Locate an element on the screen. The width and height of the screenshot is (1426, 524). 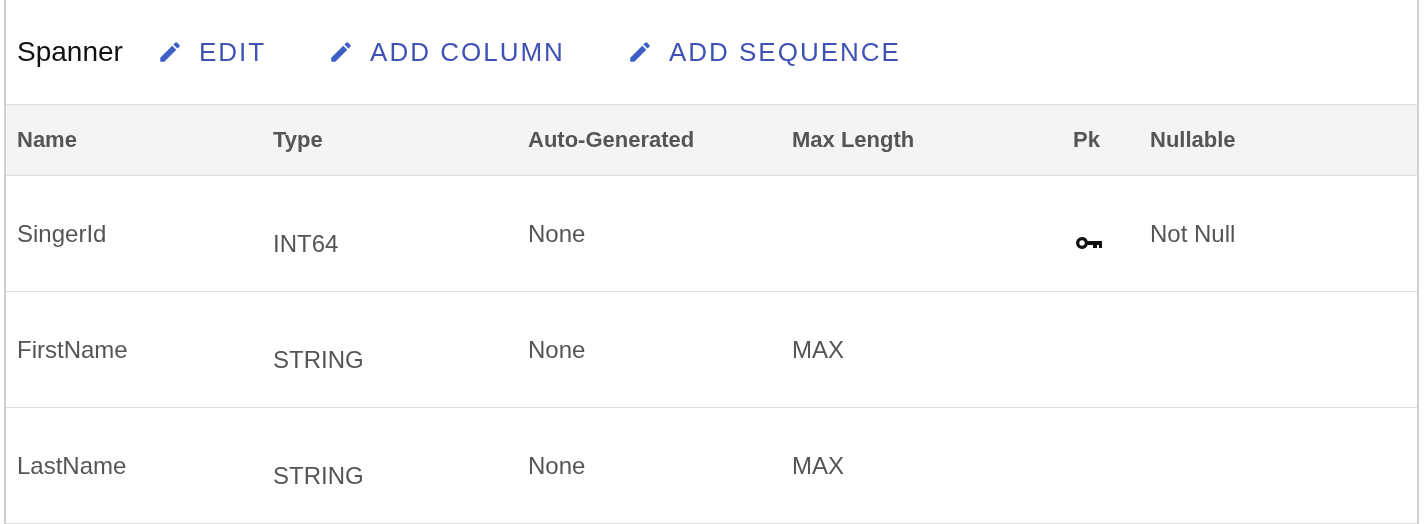
key-icon is located at coordinates (1089, 243).